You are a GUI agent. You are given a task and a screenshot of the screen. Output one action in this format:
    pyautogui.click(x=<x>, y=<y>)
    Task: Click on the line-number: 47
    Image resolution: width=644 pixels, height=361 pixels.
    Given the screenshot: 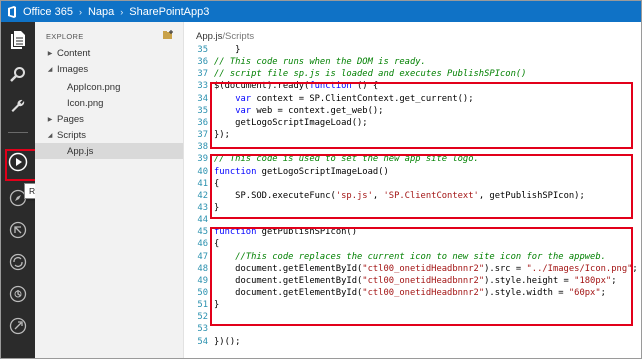 What is the action you would take?
    pyautogui.click(x=202, y=257)
    